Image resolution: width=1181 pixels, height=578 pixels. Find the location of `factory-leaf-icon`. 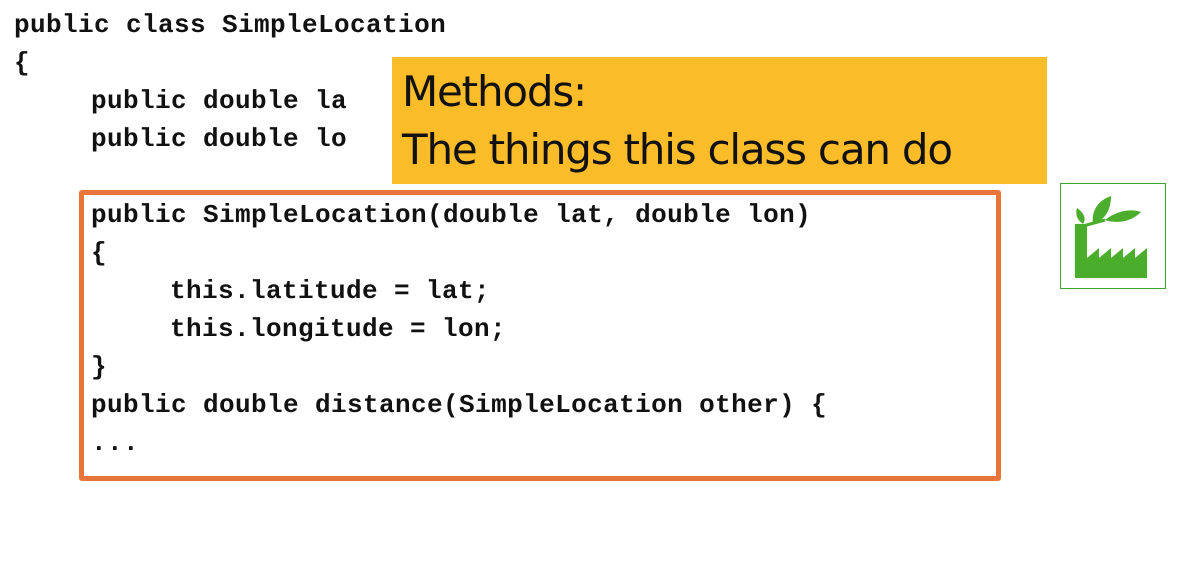

factory-leaf-icon is located at coordinates (1113, 236).